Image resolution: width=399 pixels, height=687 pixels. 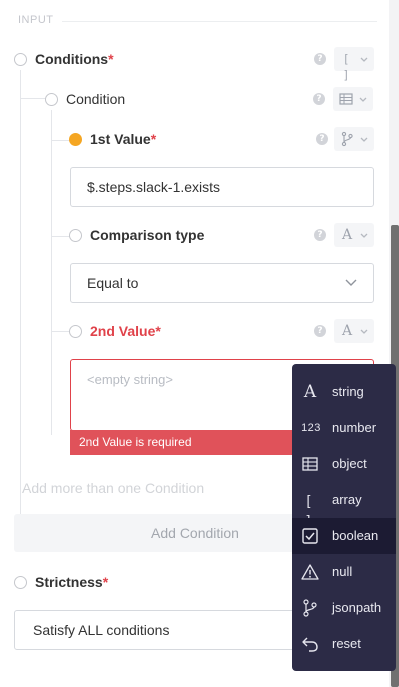 I want to click on type-menu-item-boolean: boolean, so click(x=344, y=536).